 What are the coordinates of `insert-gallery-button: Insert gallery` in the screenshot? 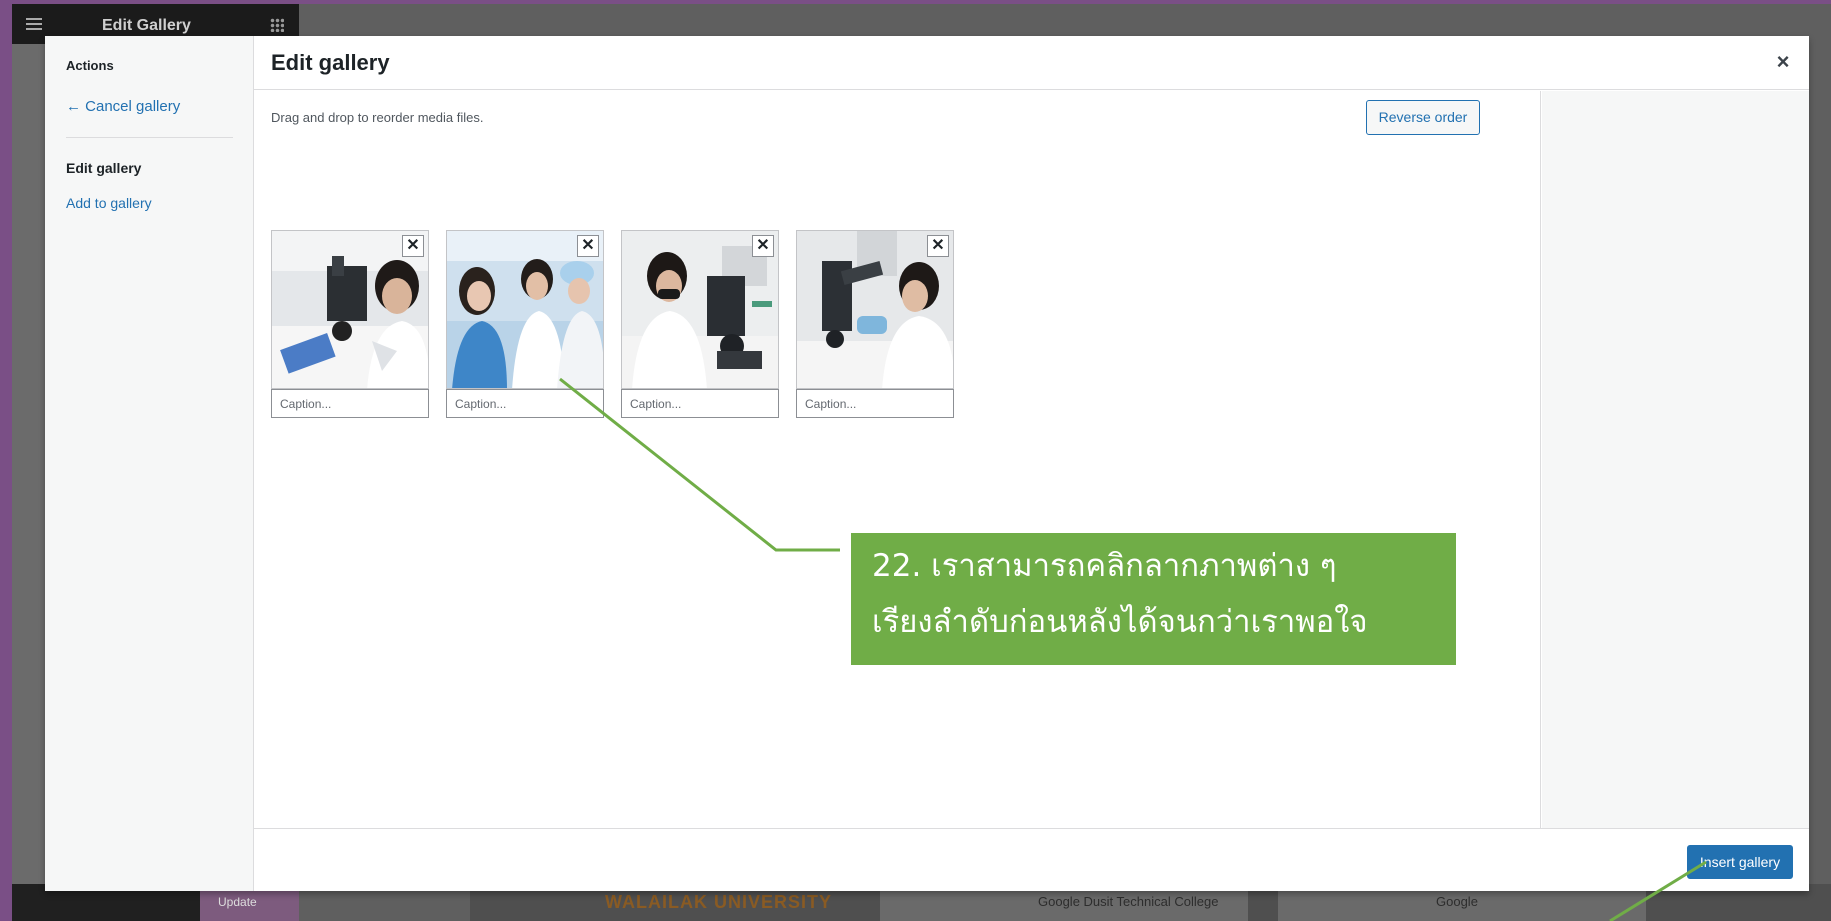 It's located at (1740, 862).